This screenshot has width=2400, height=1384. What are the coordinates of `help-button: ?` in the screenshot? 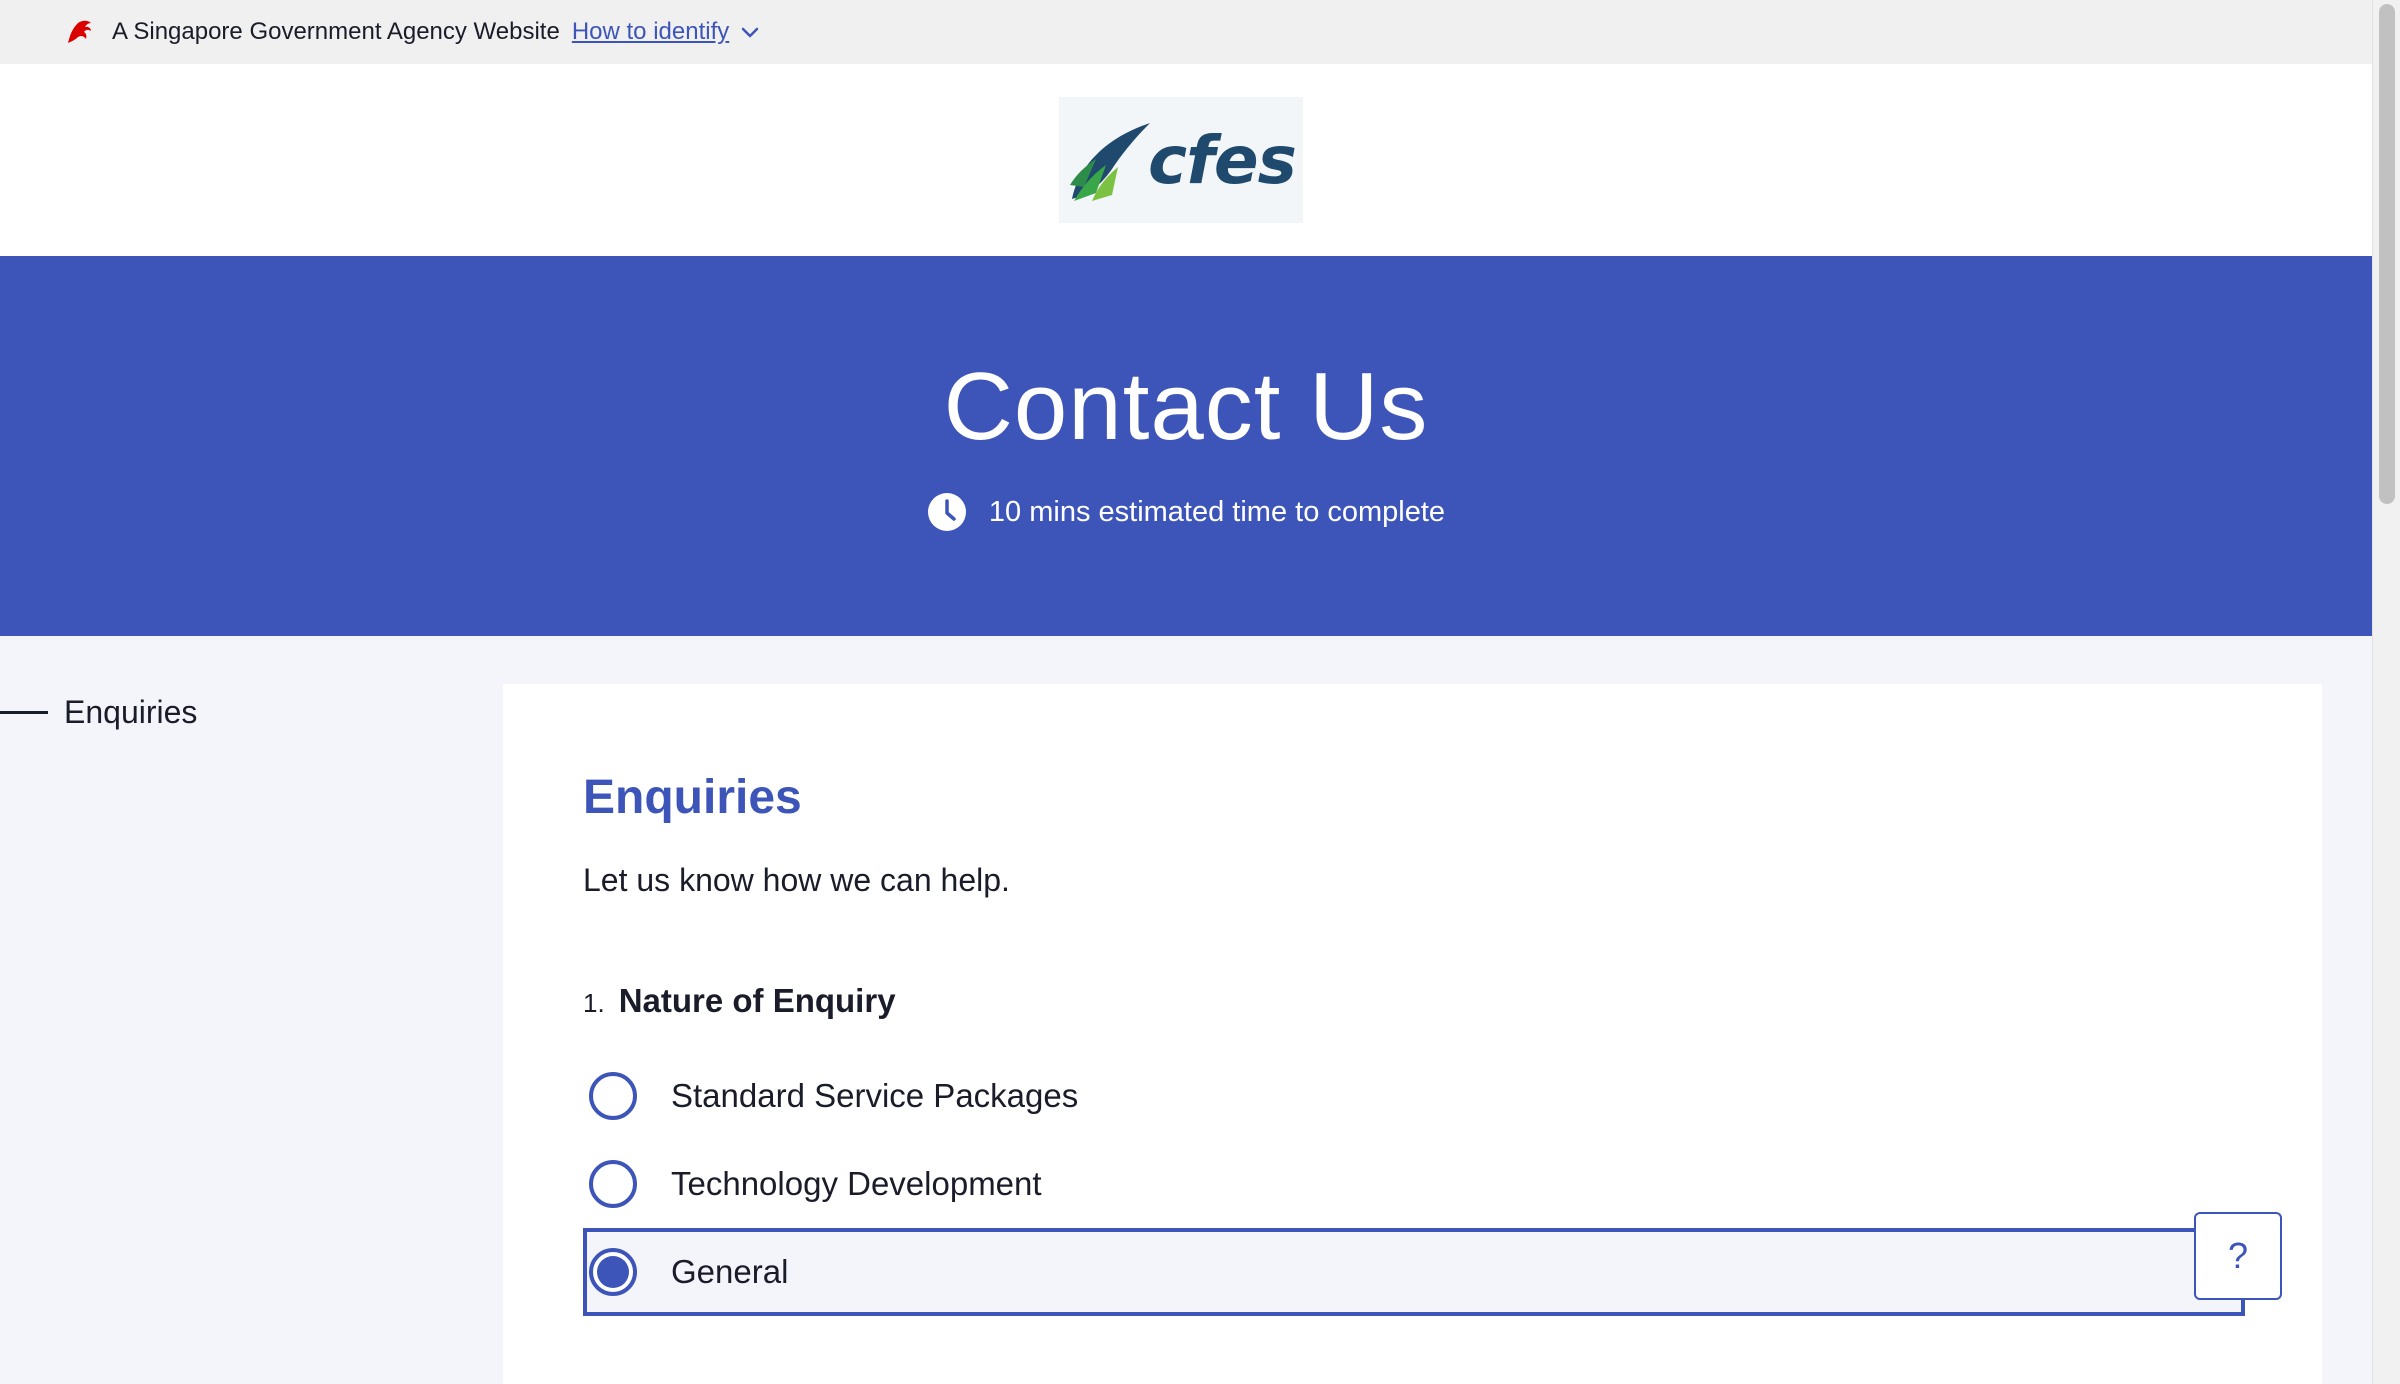 It's located at (2238, 1256).